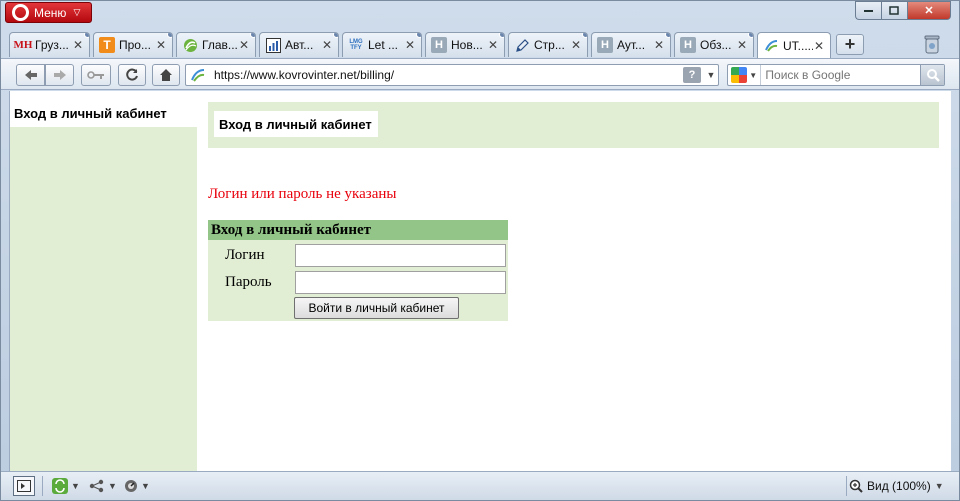 This screenshot has height=501, width=960. I want to click on page-header: Вход в личный кабинет, so click(573, 125).